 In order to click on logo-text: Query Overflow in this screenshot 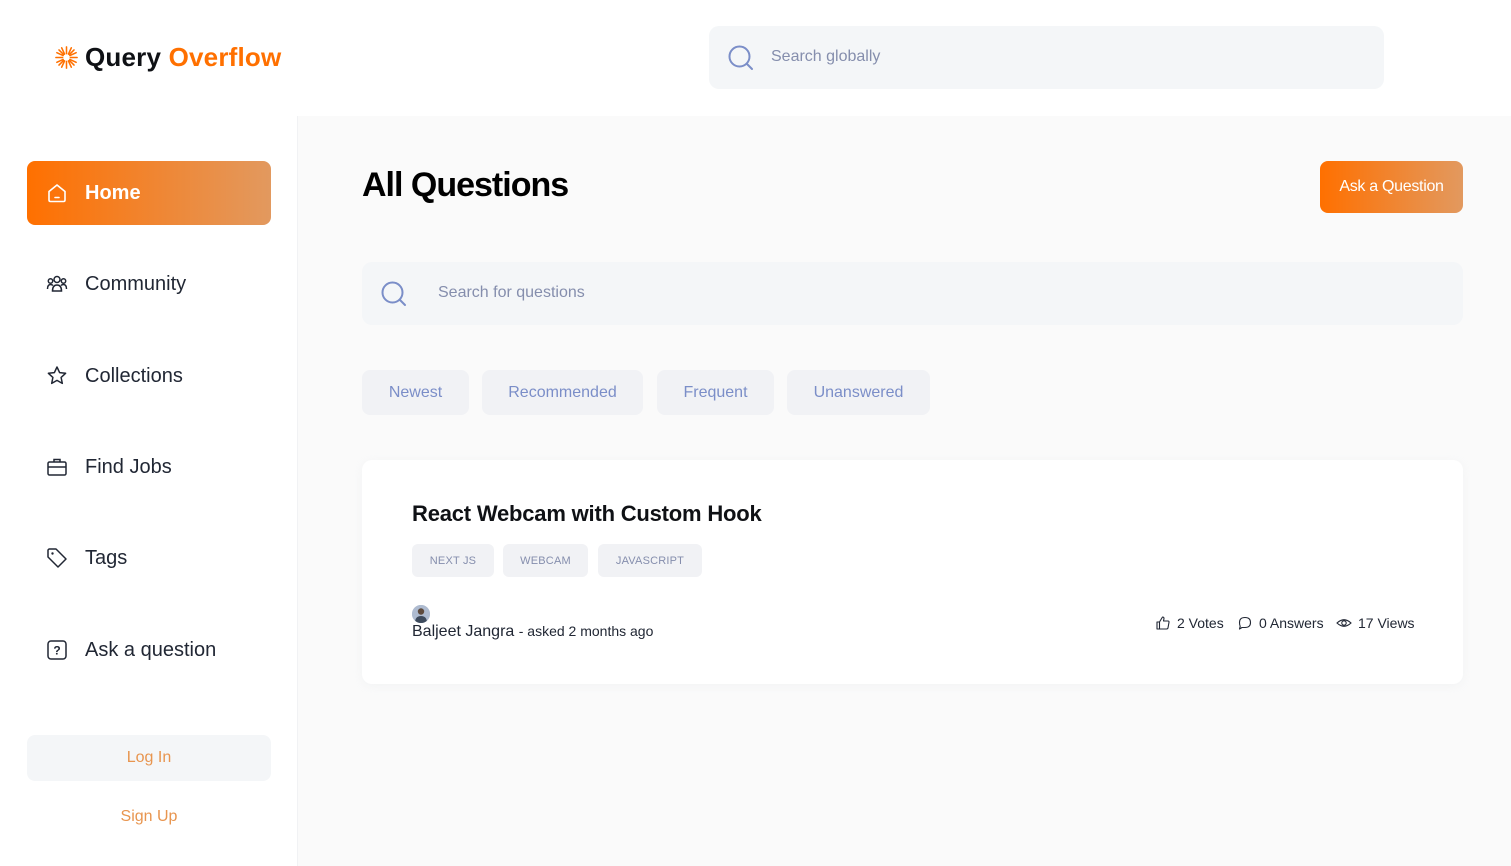, I will do `click(183, 57)`.